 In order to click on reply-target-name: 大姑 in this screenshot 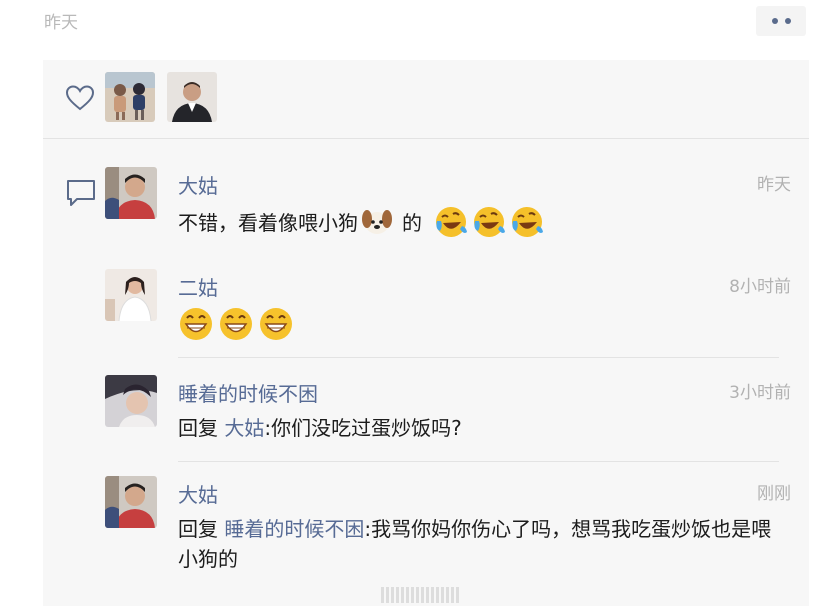, I will do `click(244, 428)`.